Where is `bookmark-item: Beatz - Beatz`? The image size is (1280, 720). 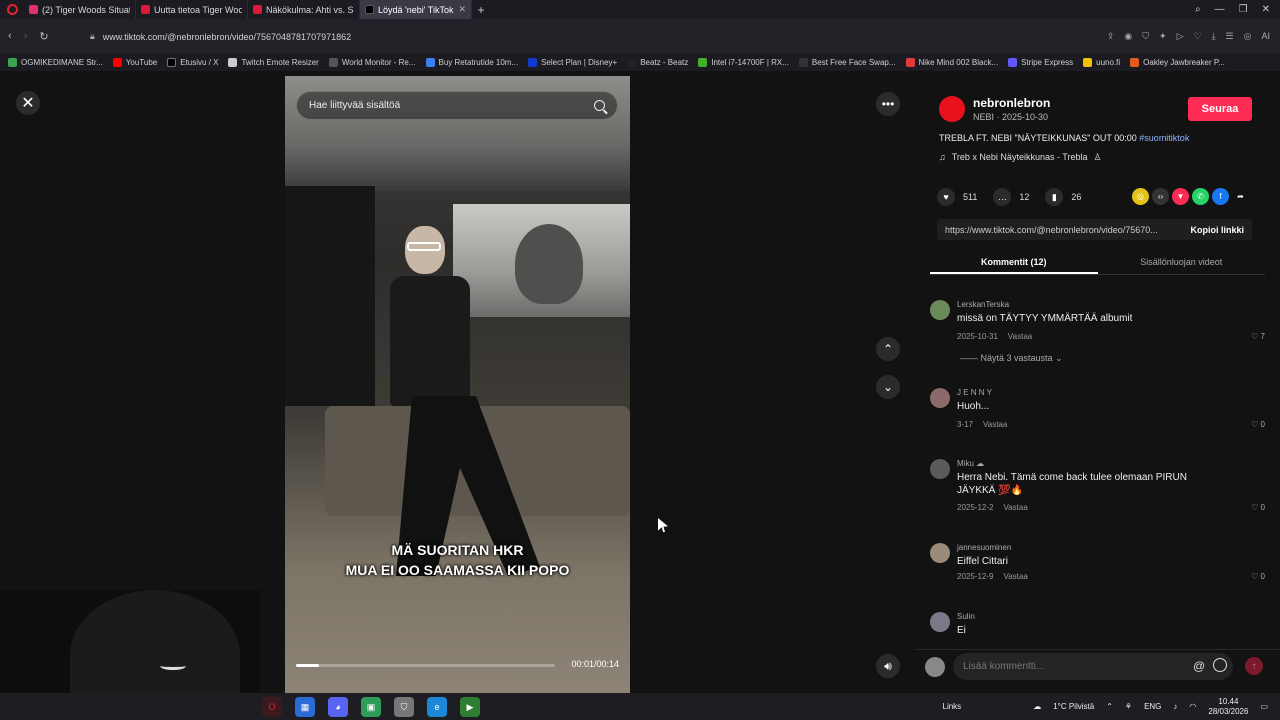 bookmark-item: Beatz - Beatz is located at coordinates (657, 62).